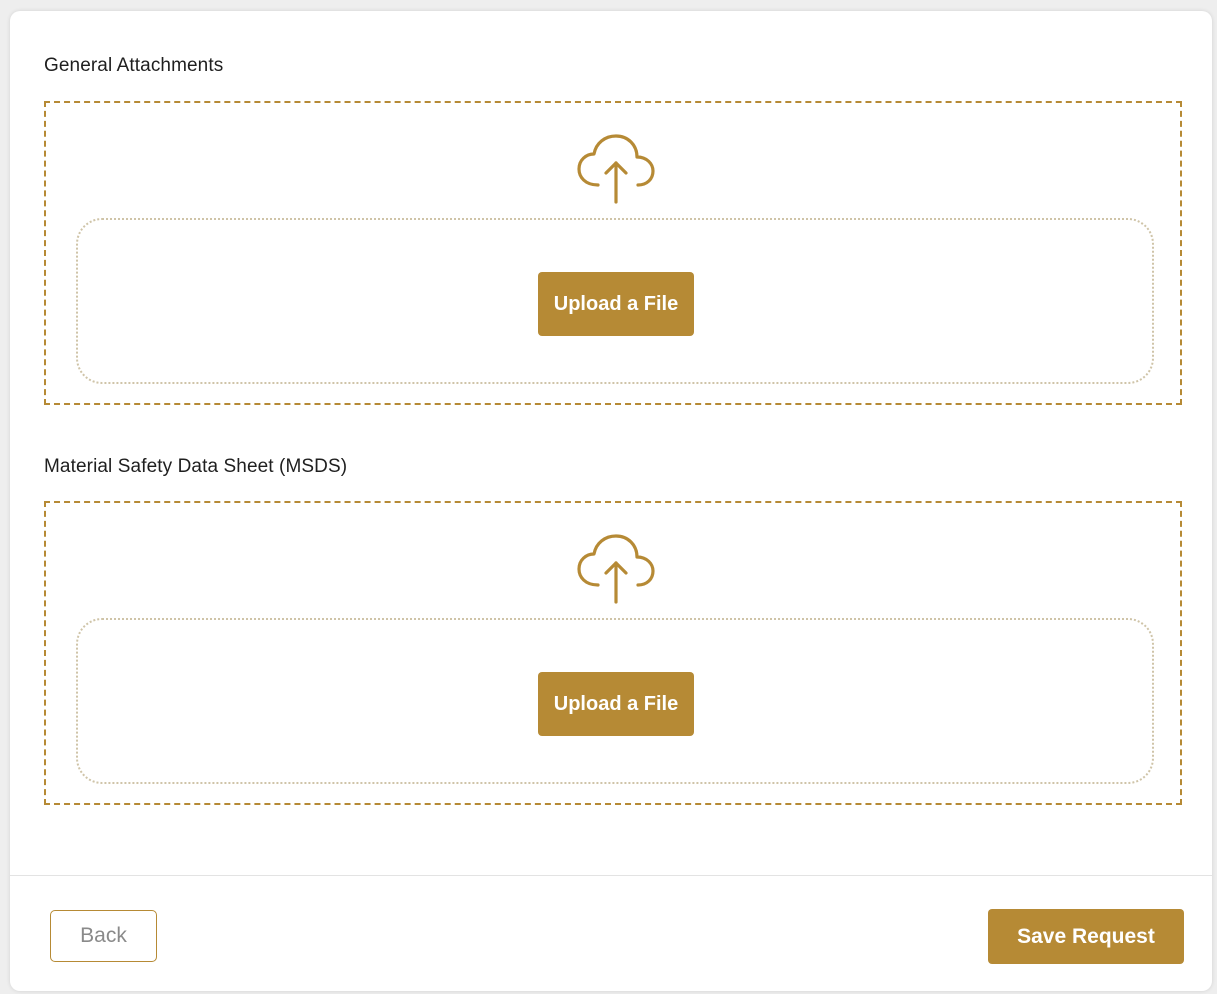  Describe the element at coordinates (616, 304) in the screenshot. I see `upload-file-button-general-attachments: Upload a File` at that location.